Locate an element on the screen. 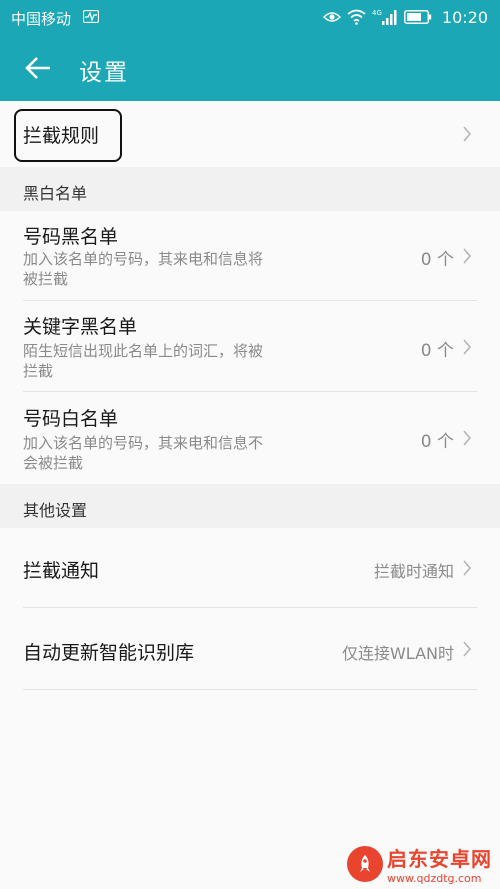 The image size is (500, 889). list-item-intercept-notification: 拦截通知 拦截时通知 is located at coordinates (250, 568).